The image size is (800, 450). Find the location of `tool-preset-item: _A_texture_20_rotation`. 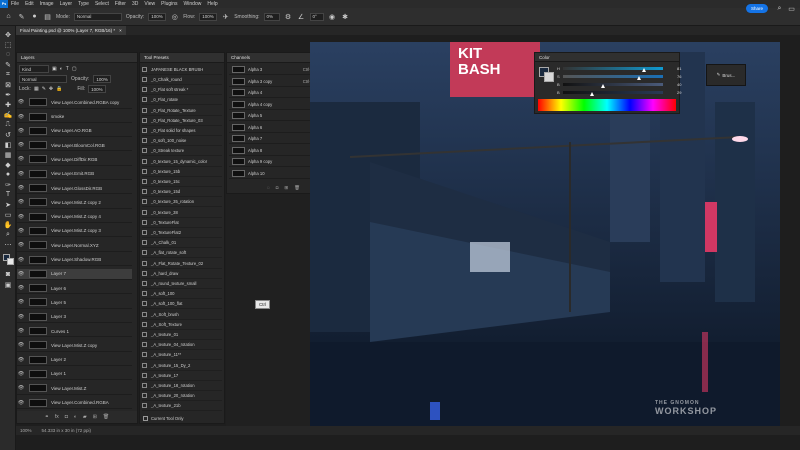

tool-preset-item: _A_texture_20_rotation is located at coordinates (182, 396).